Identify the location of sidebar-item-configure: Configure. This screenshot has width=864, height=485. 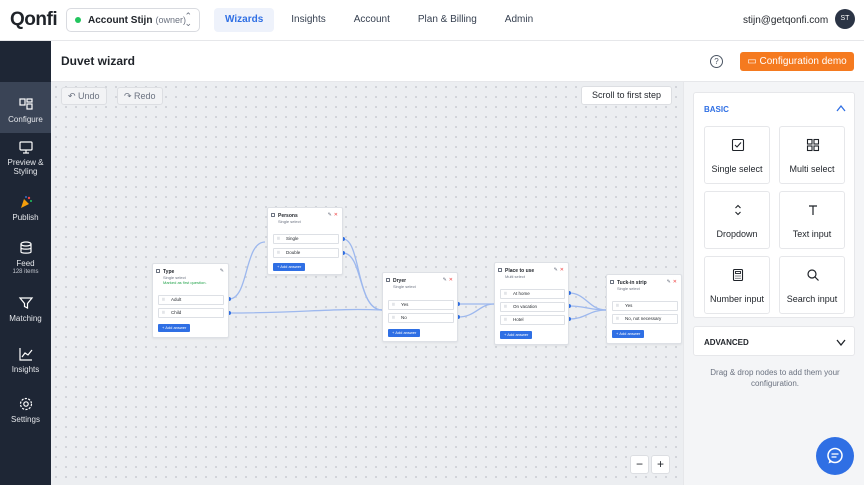
(25, 107).